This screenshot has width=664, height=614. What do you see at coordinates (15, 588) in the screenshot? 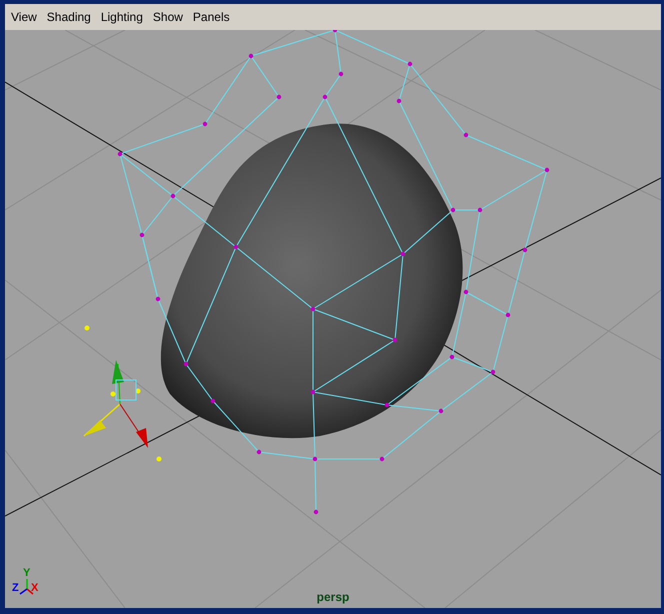
I see `axis-label: Z` at bounding box center [15, 588].